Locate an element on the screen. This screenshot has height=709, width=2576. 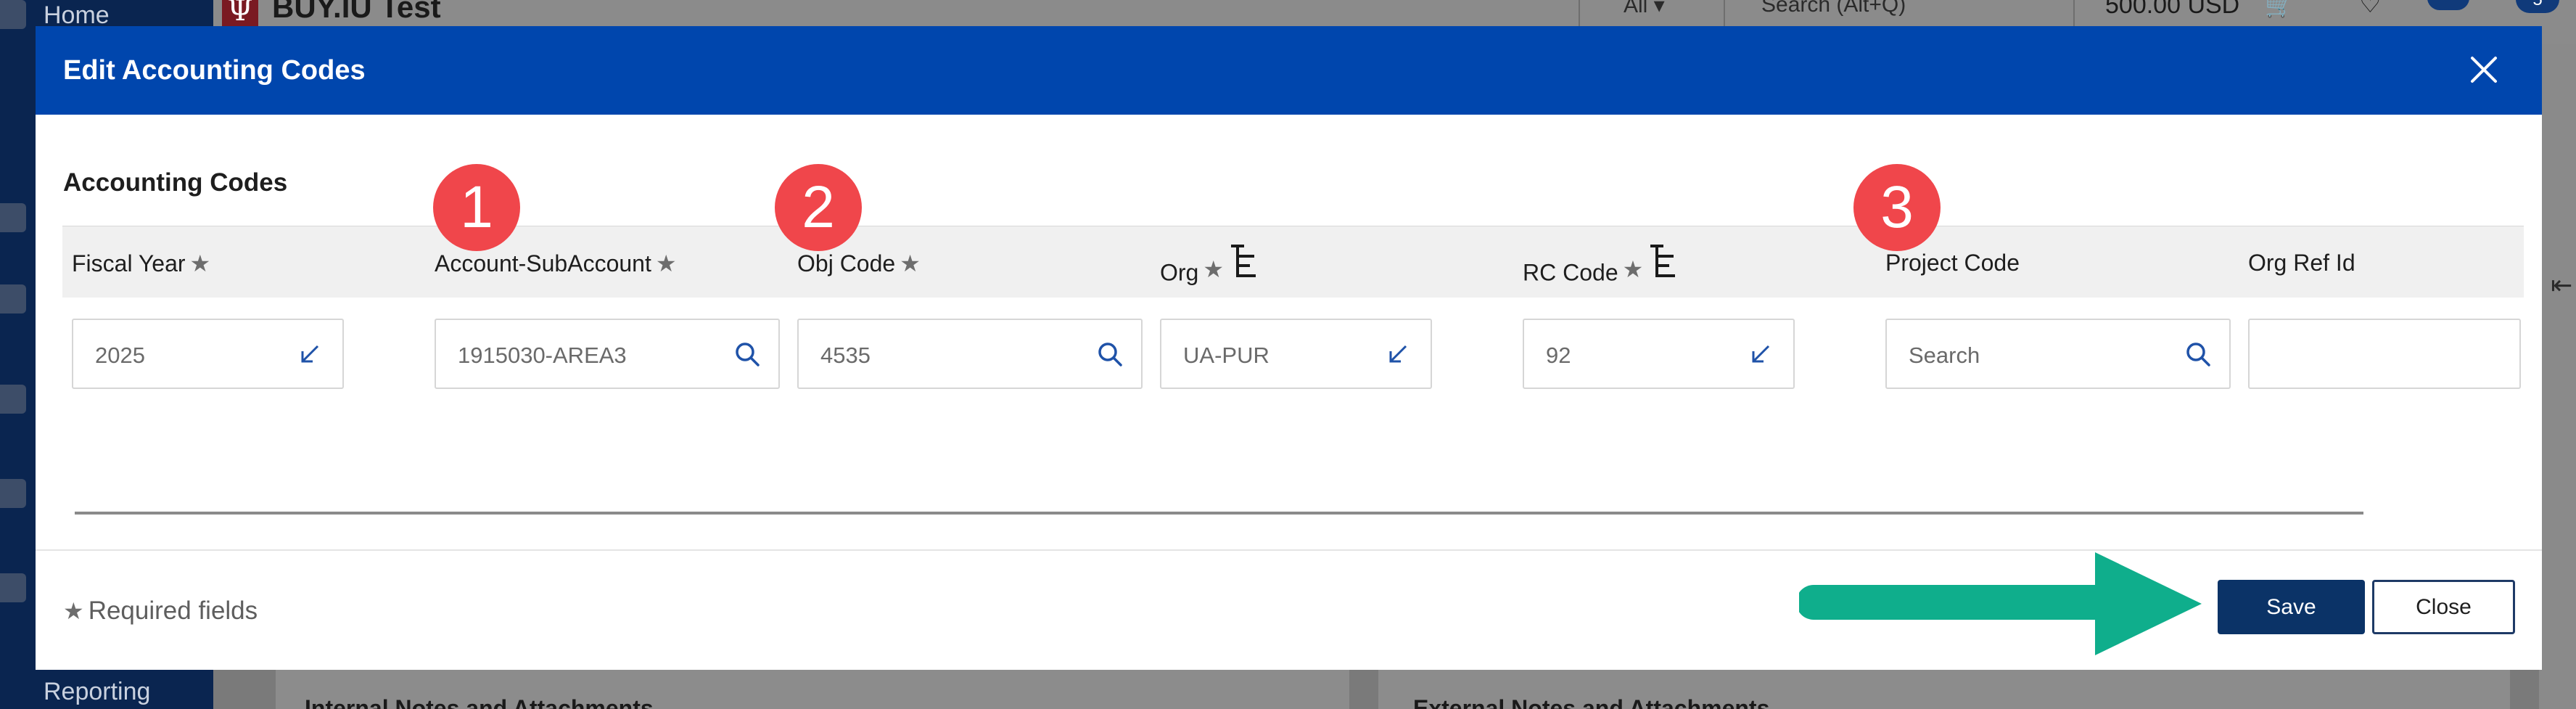
modal-title: Edit Accounting Codes is located at coordinates (214, 70).